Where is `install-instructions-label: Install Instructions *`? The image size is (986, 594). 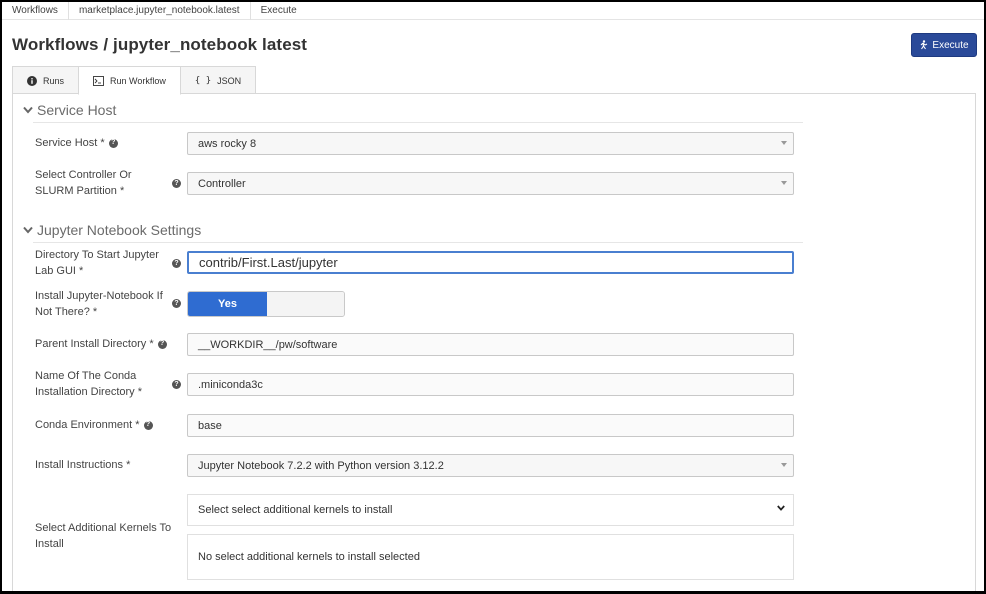 install-instructions-label: Install Instructions * is located at coordinates (83, 465).